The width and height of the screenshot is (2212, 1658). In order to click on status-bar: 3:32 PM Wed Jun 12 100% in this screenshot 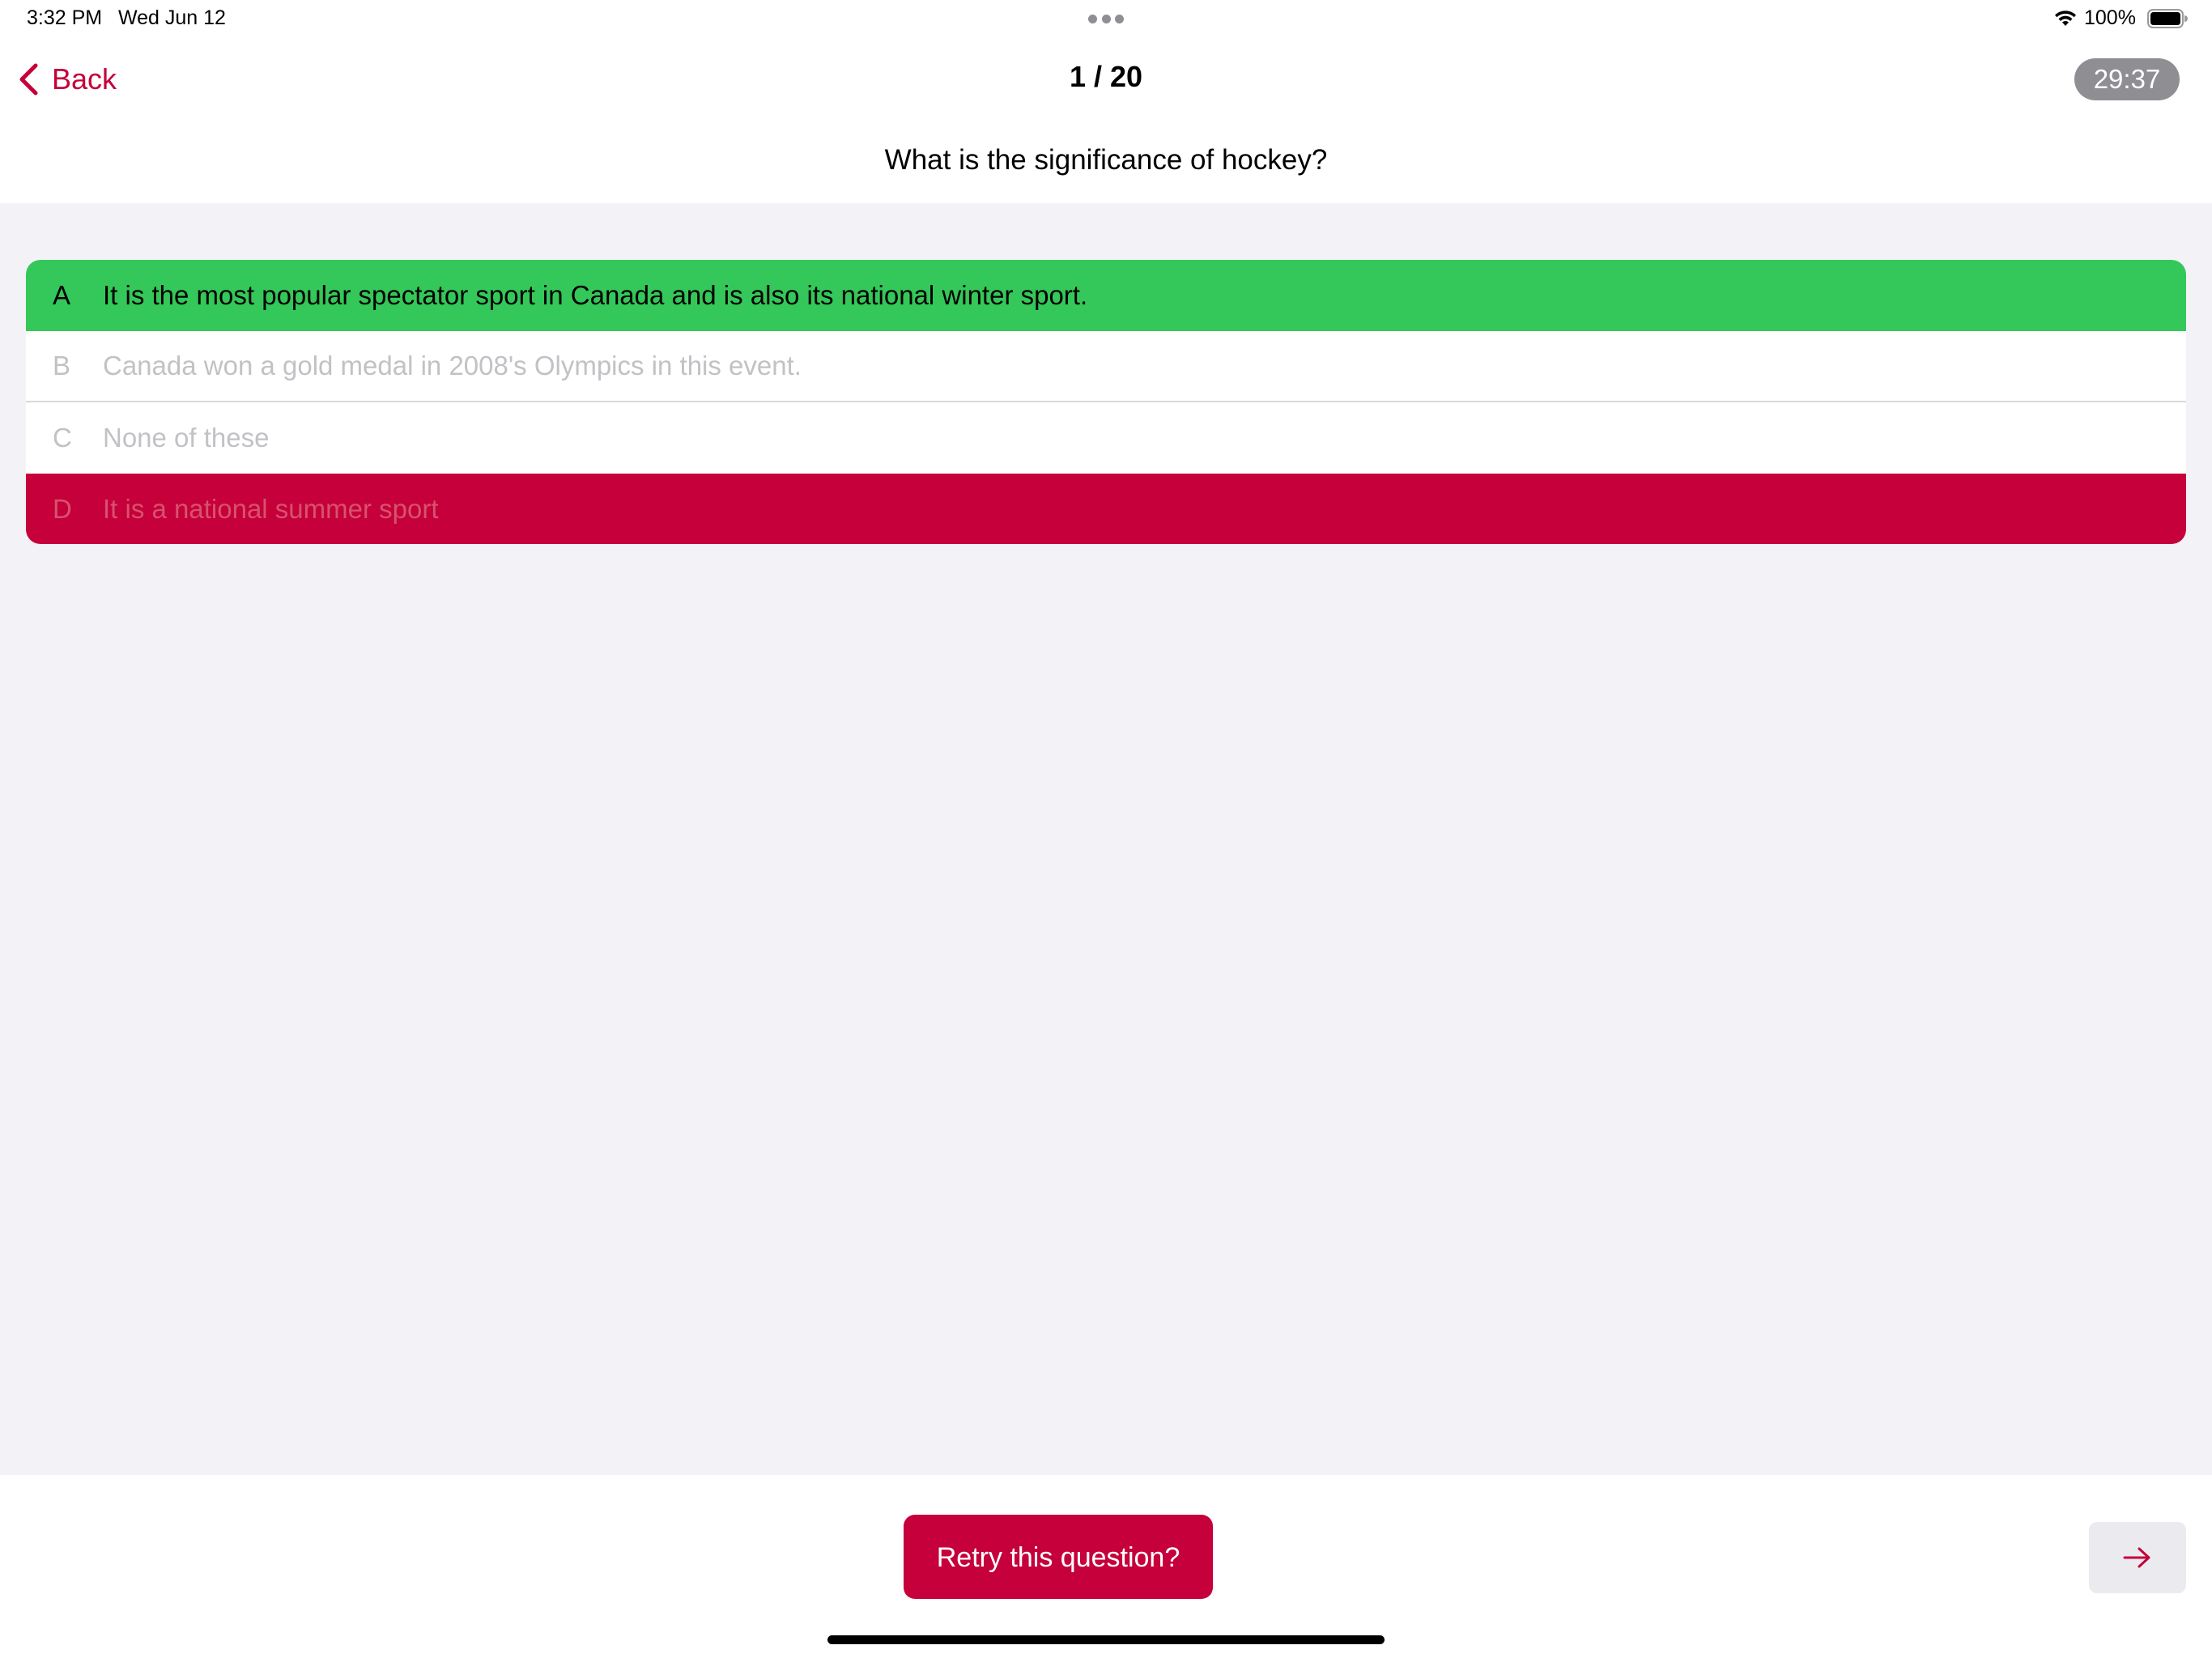, I will do `click(1106, 20)`.